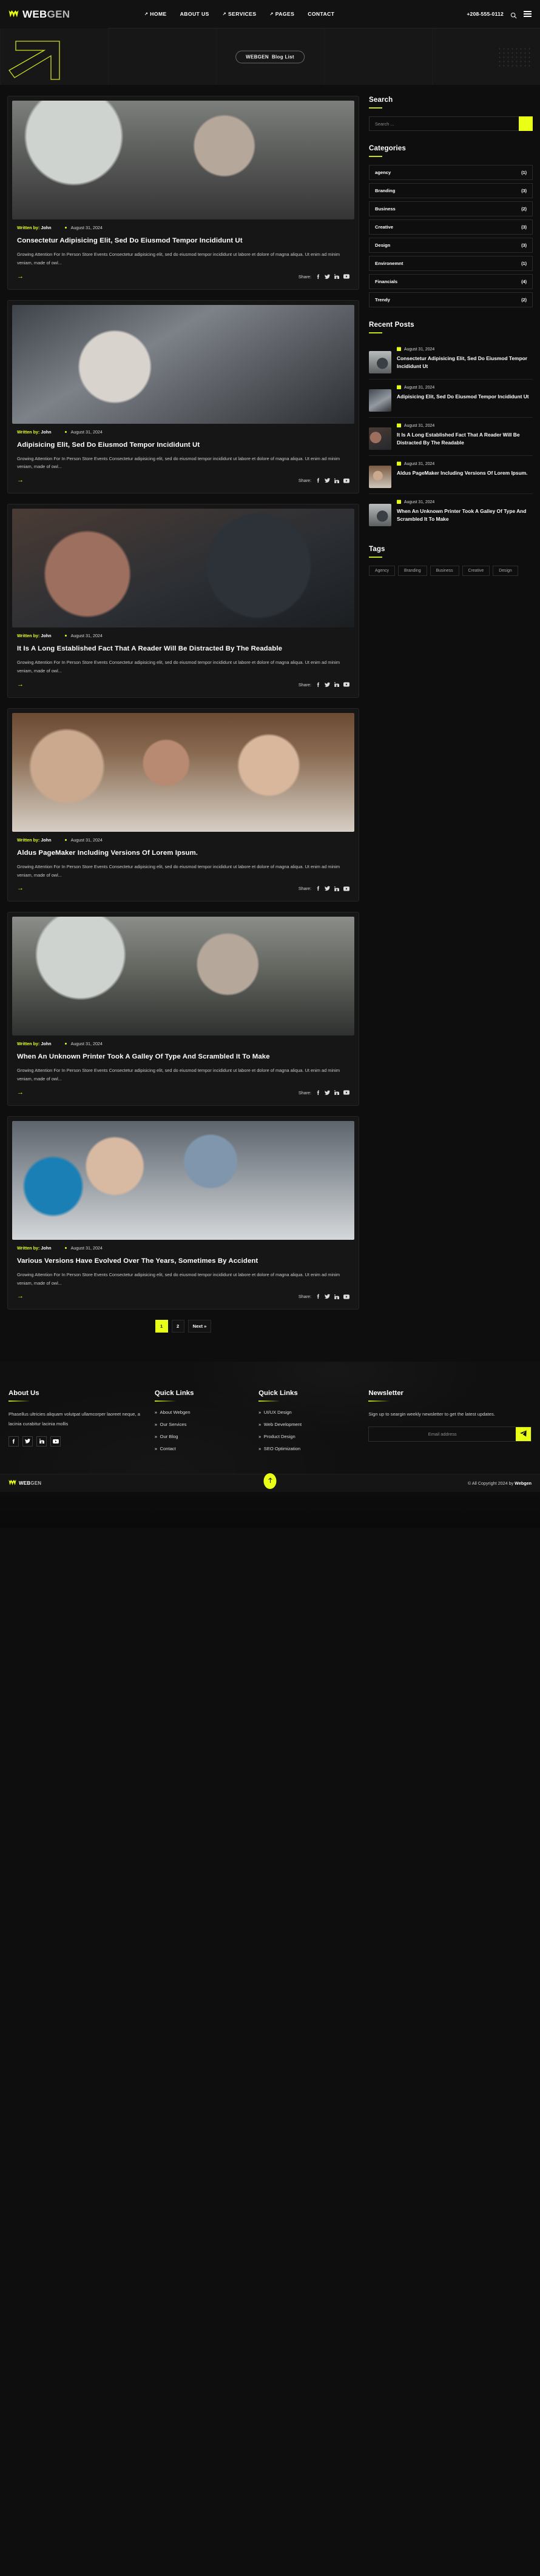  What do you see at coordinates (476, 571) in the screenshot?
I see `tag-creative: Creative` at bounding box center [476, 571].